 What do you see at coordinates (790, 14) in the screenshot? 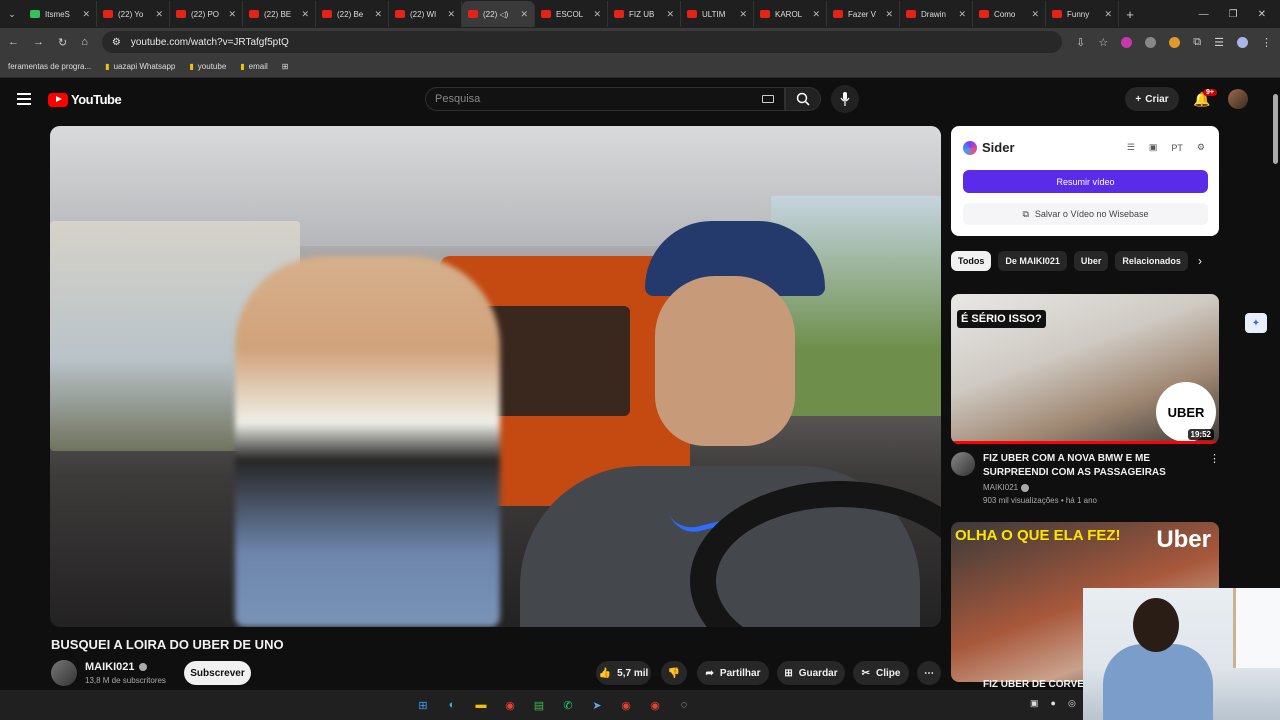
I see `browser-tab: KAROL ✕` at bounding box center [790, 14].